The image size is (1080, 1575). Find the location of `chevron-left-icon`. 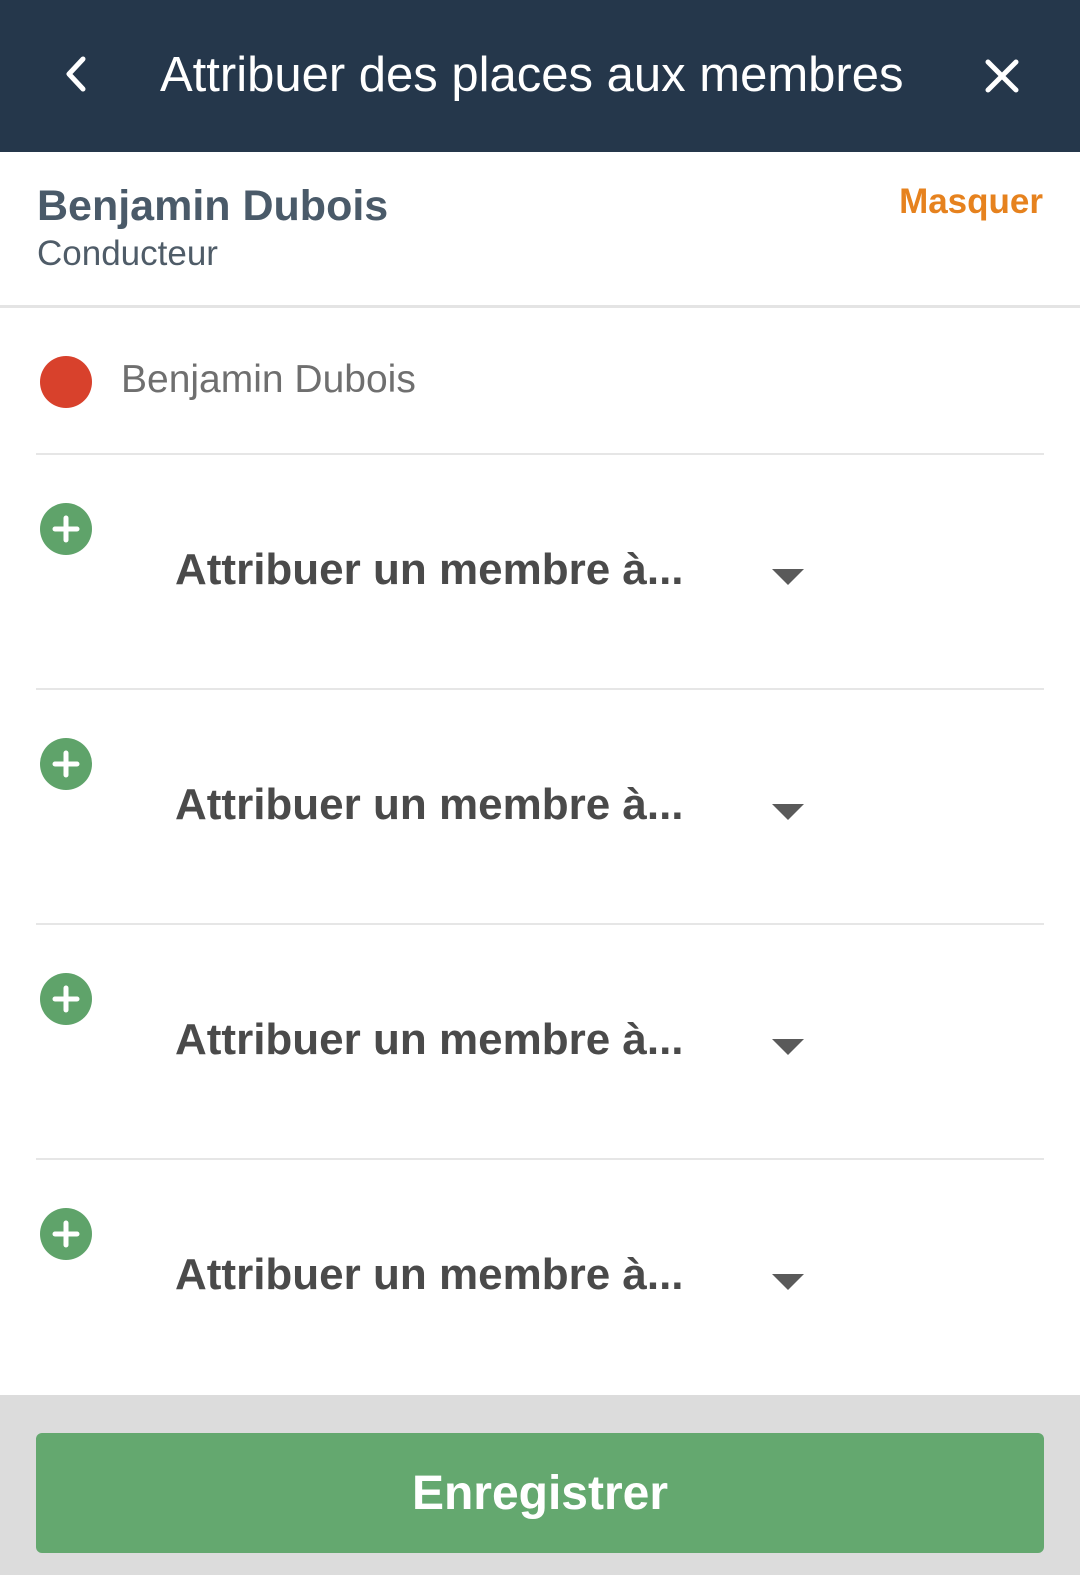

chevron-left-icon is located at coordinates (76, 74).